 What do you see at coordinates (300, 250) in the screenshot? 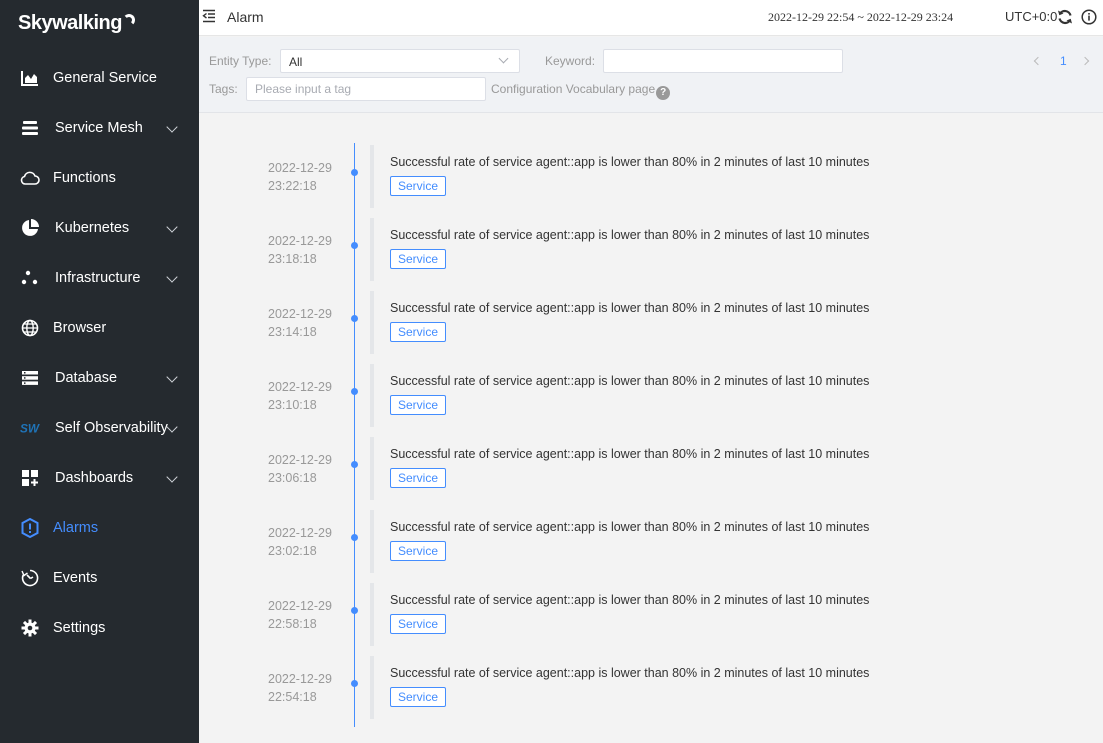
I see `alarm-timestamp: 2022-12-29 23:18:18` at bounding box center [300, 250].